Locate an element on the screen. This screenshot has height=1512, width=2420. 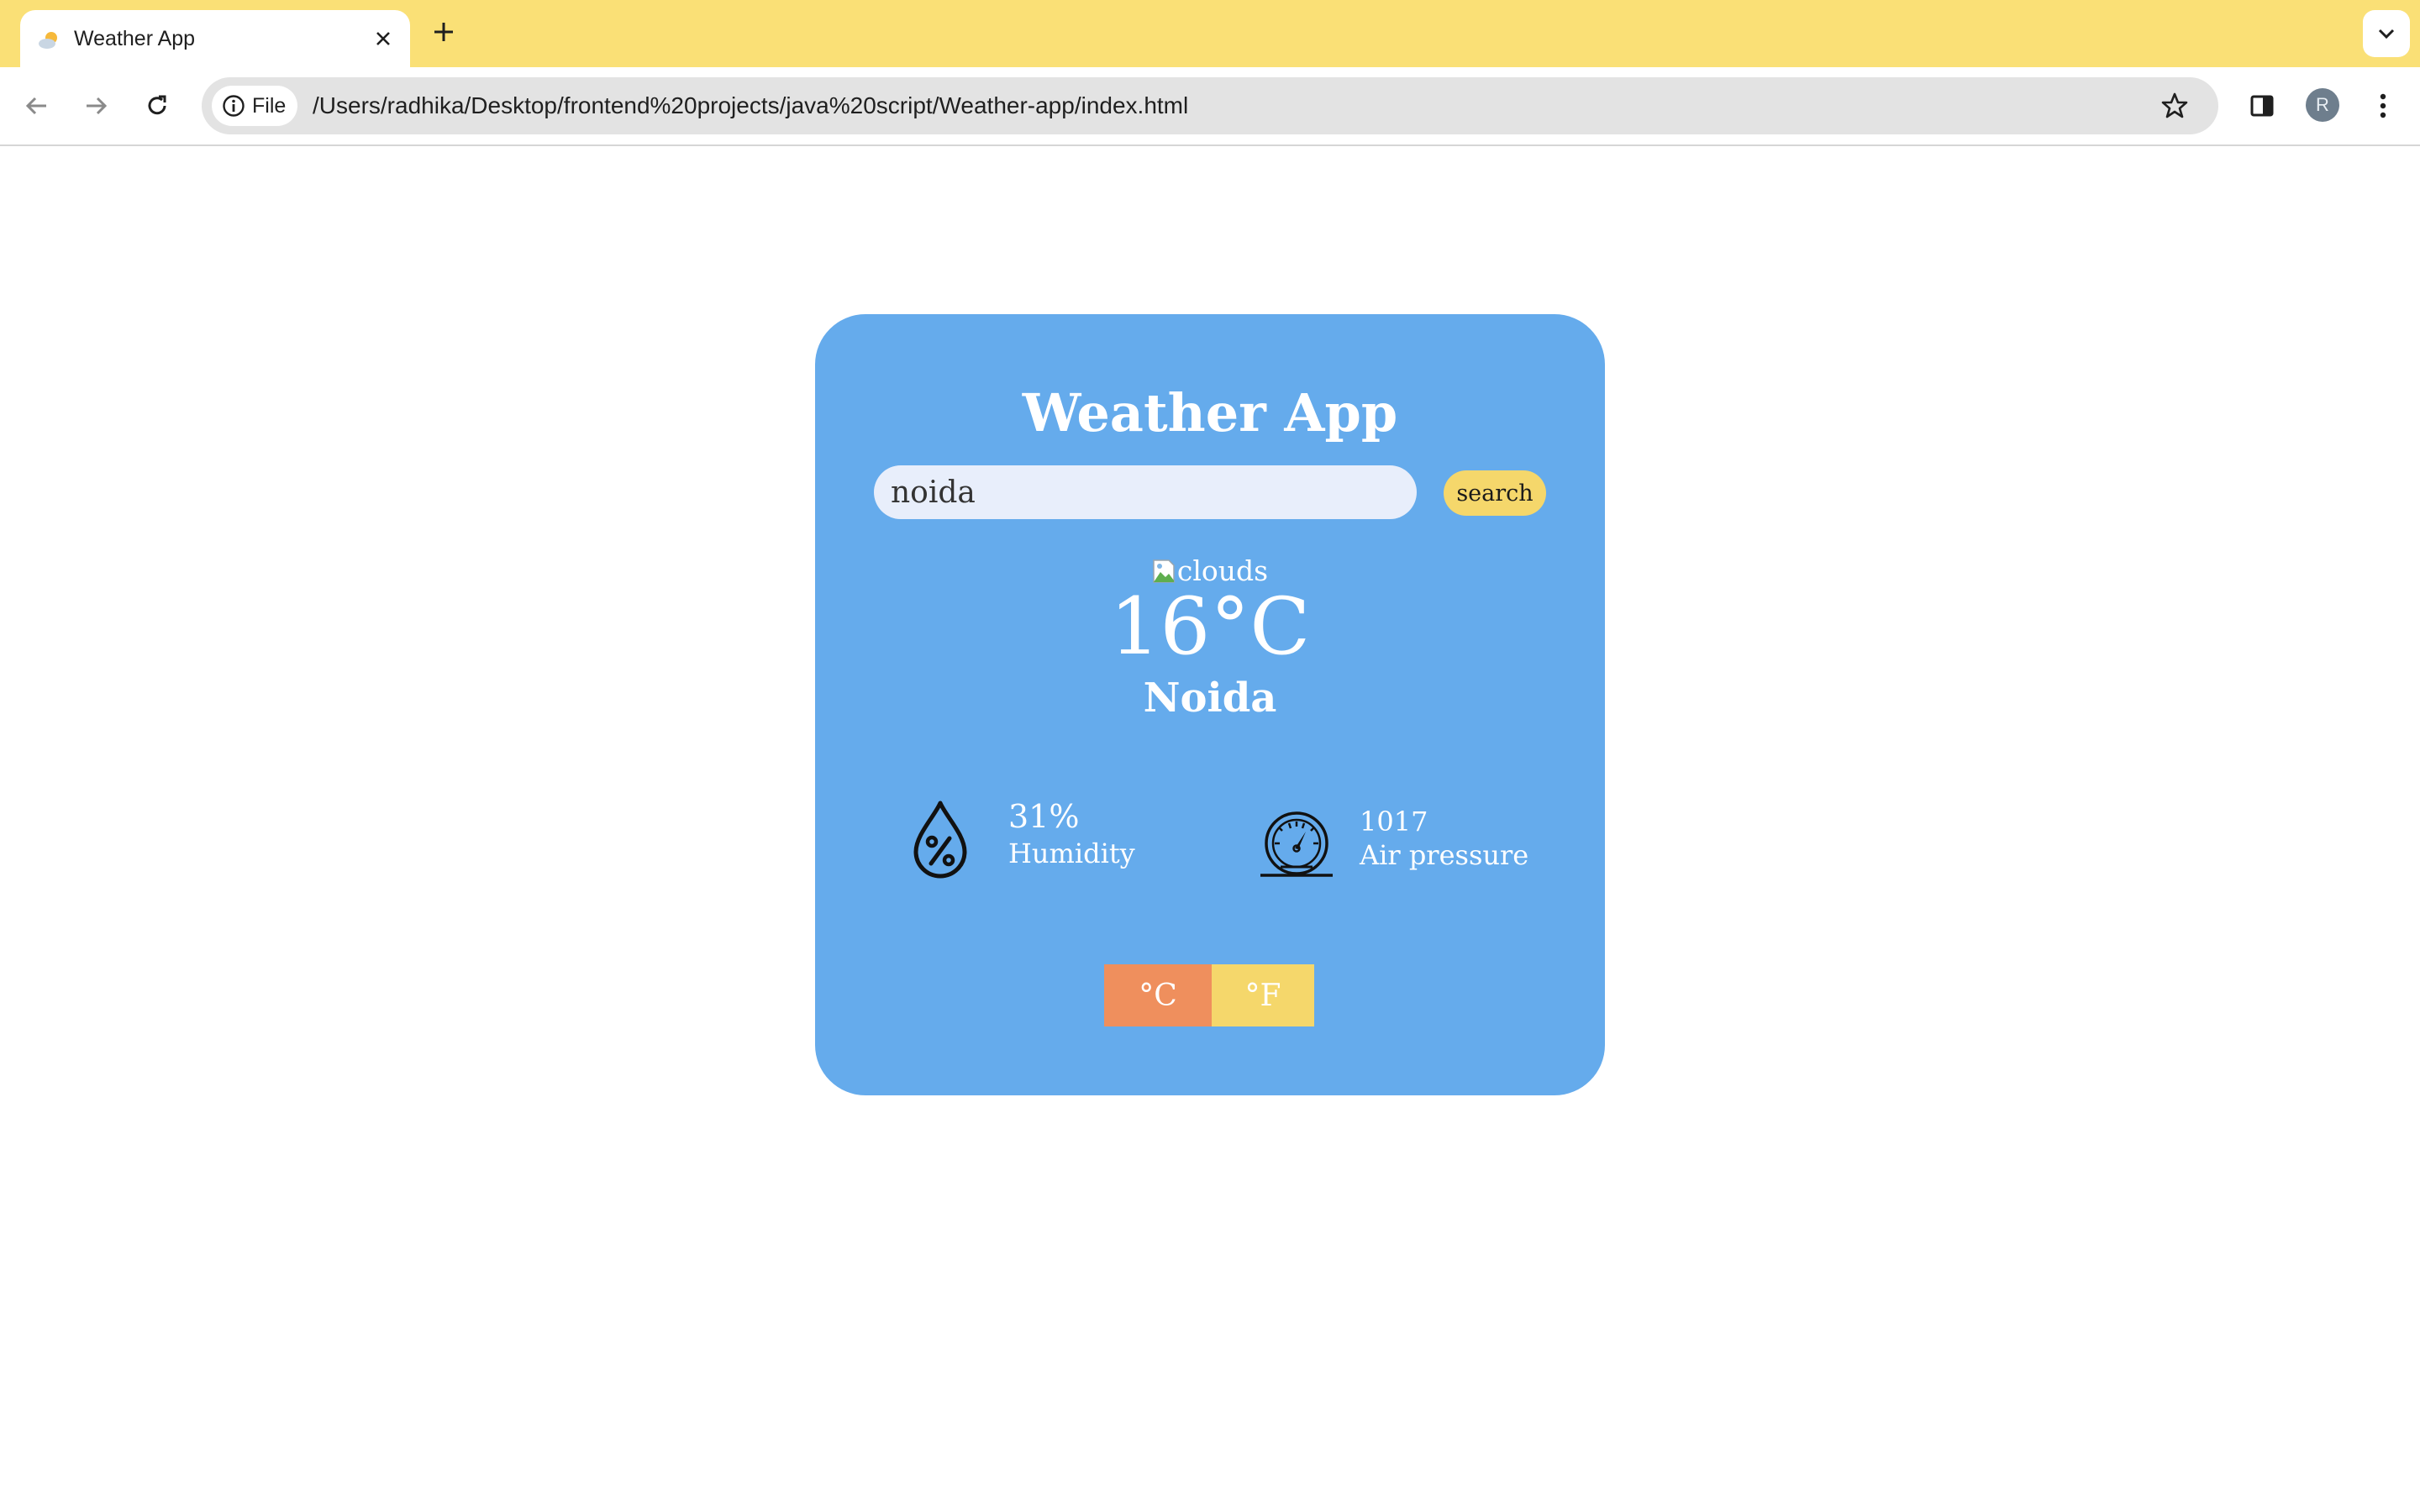
celsius-button: °C is located at coordinates (1158, 995).